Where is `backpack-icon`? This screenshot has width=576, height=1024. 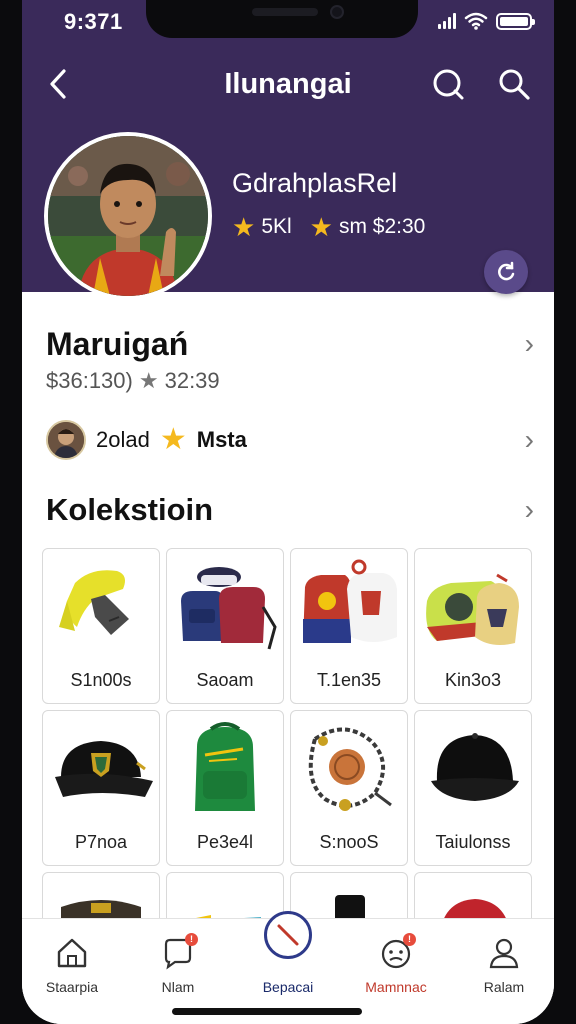
backpack-icon is located at coordinates (225, 766).